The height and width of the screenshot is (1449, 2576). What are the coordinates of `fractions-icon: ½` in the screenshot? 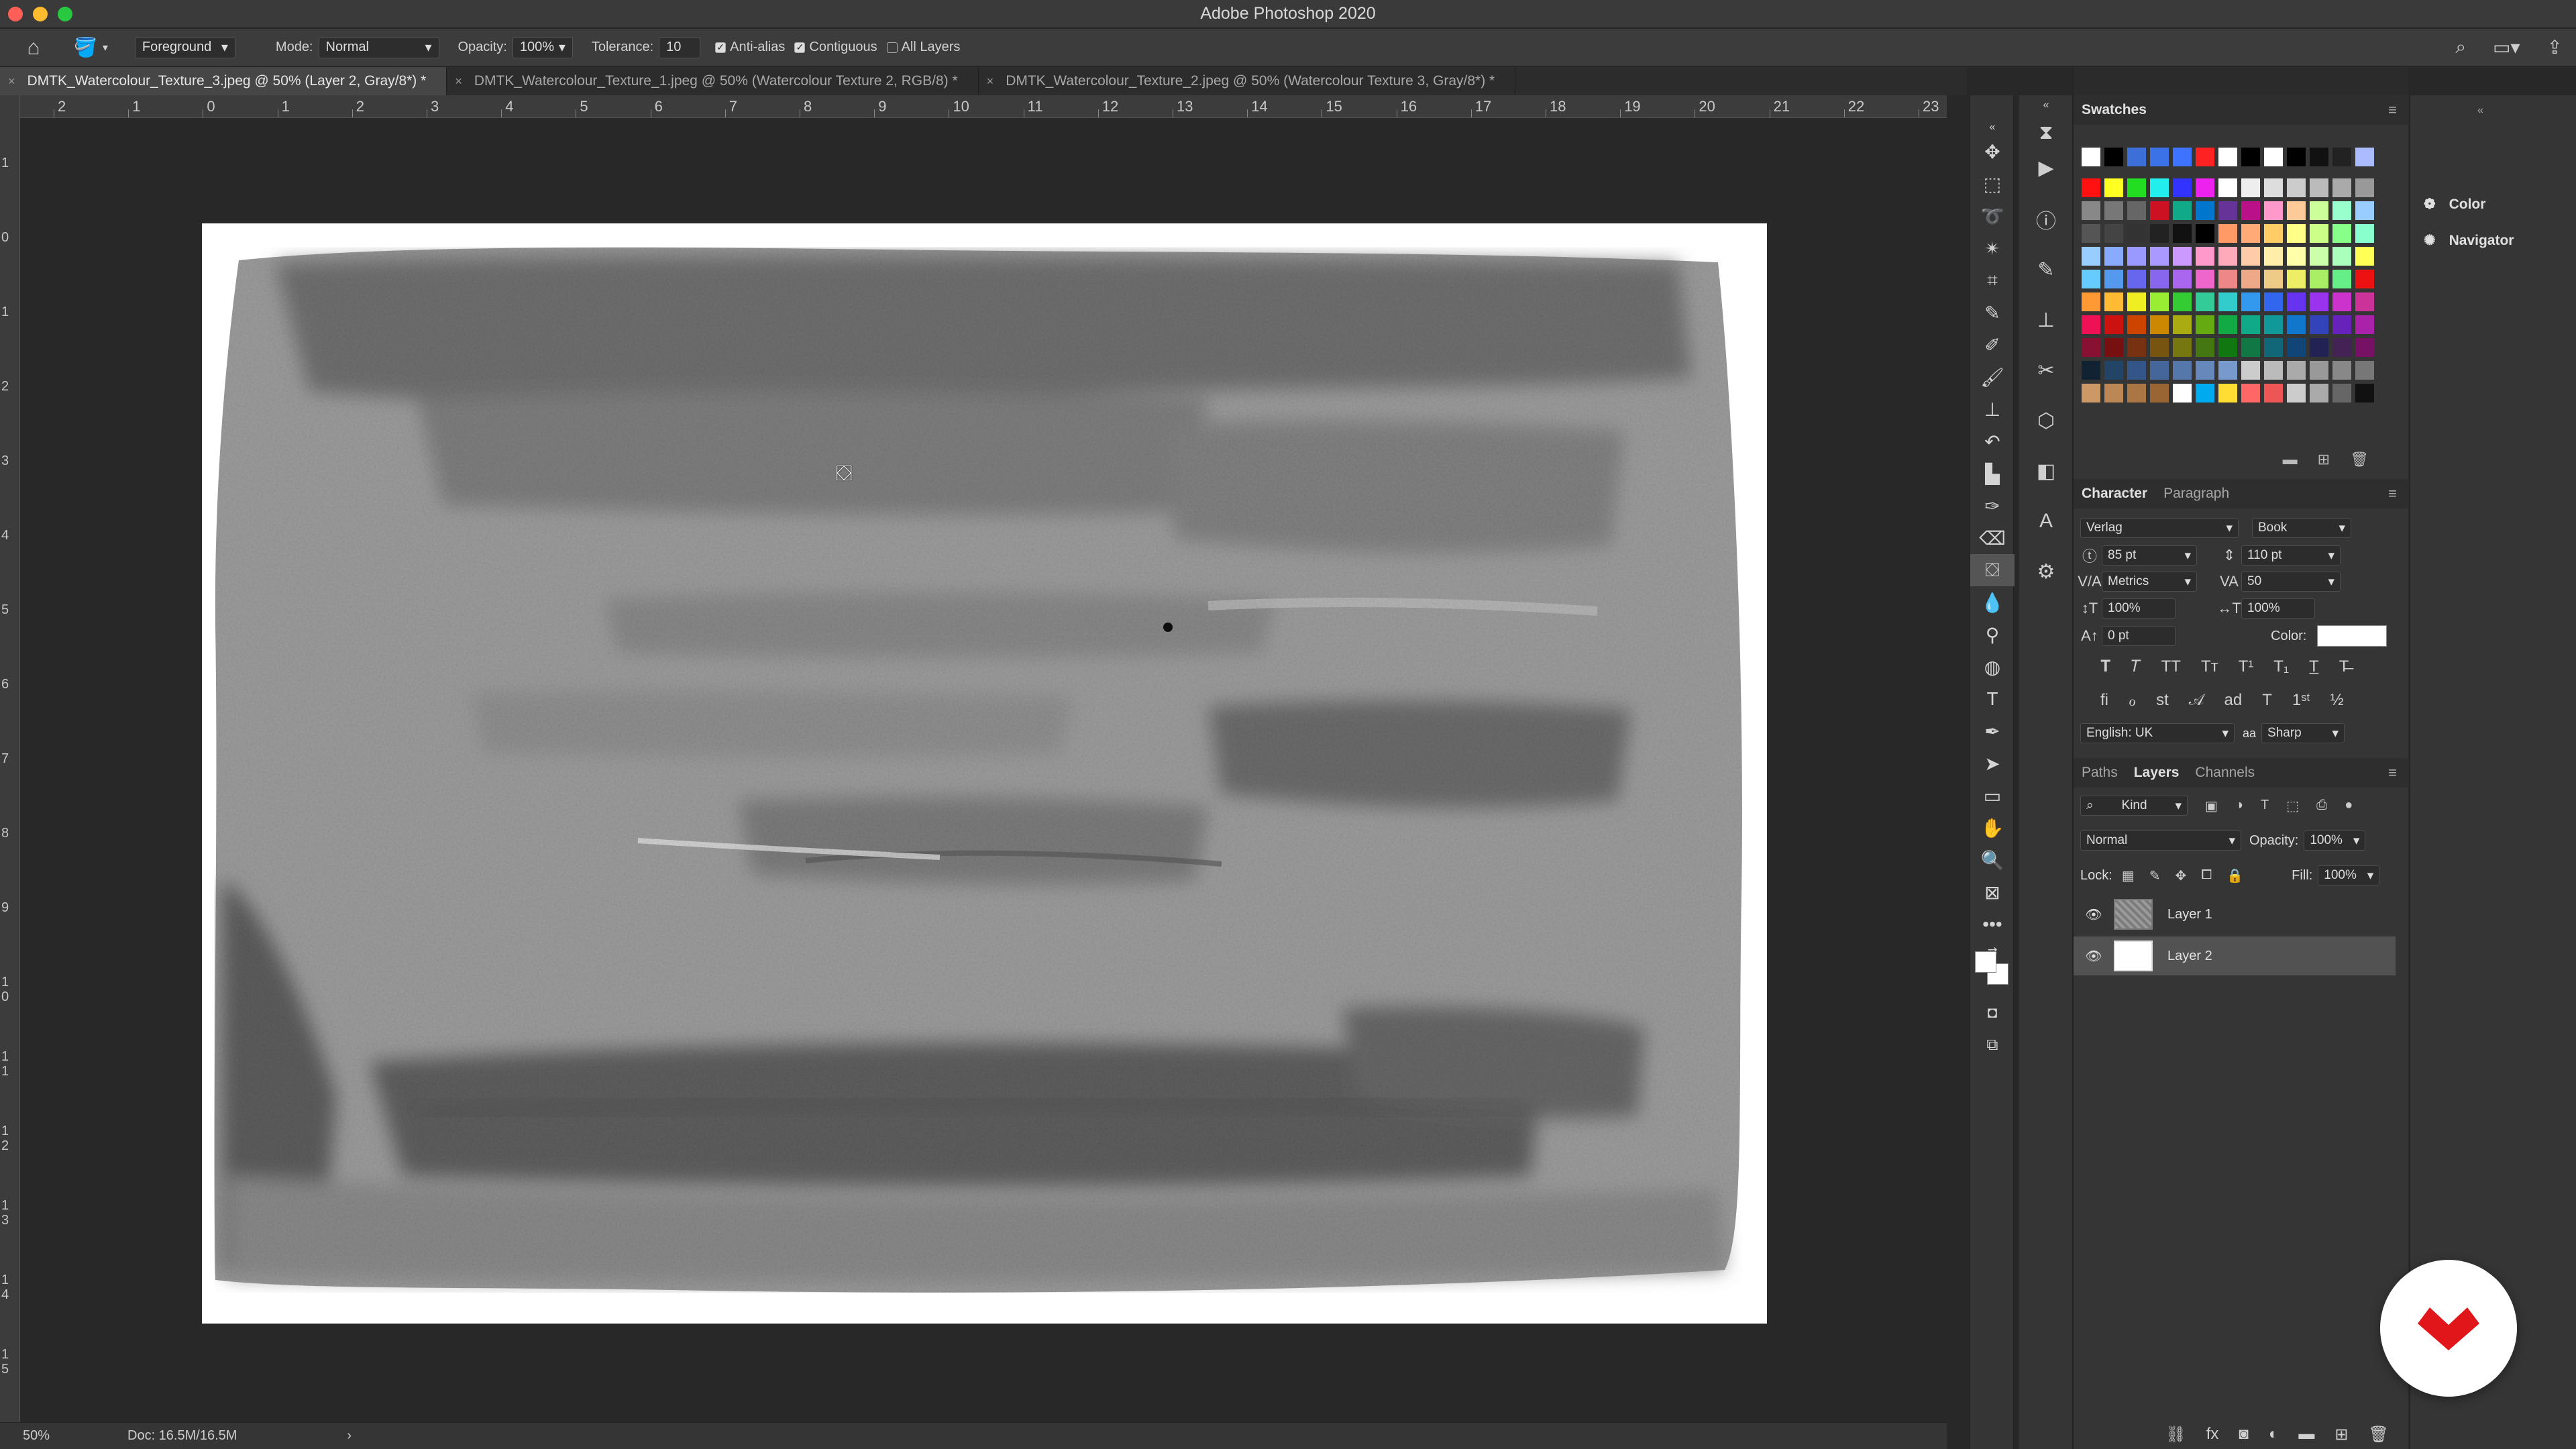 It's located at (2337, 700).